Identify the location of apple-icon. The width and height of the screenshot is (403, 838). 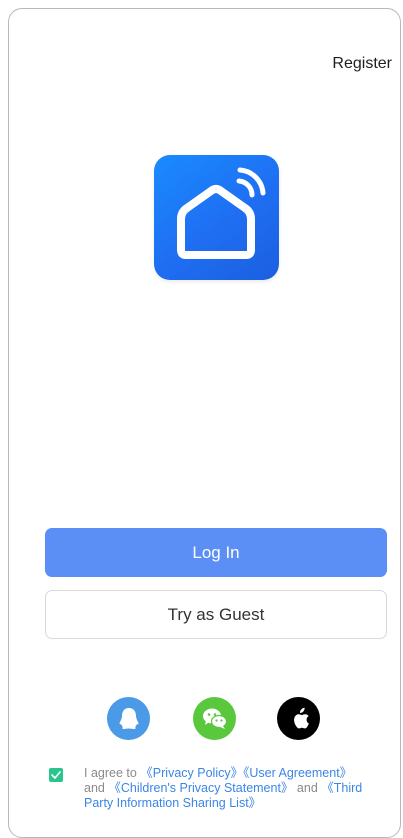
(301, 717).